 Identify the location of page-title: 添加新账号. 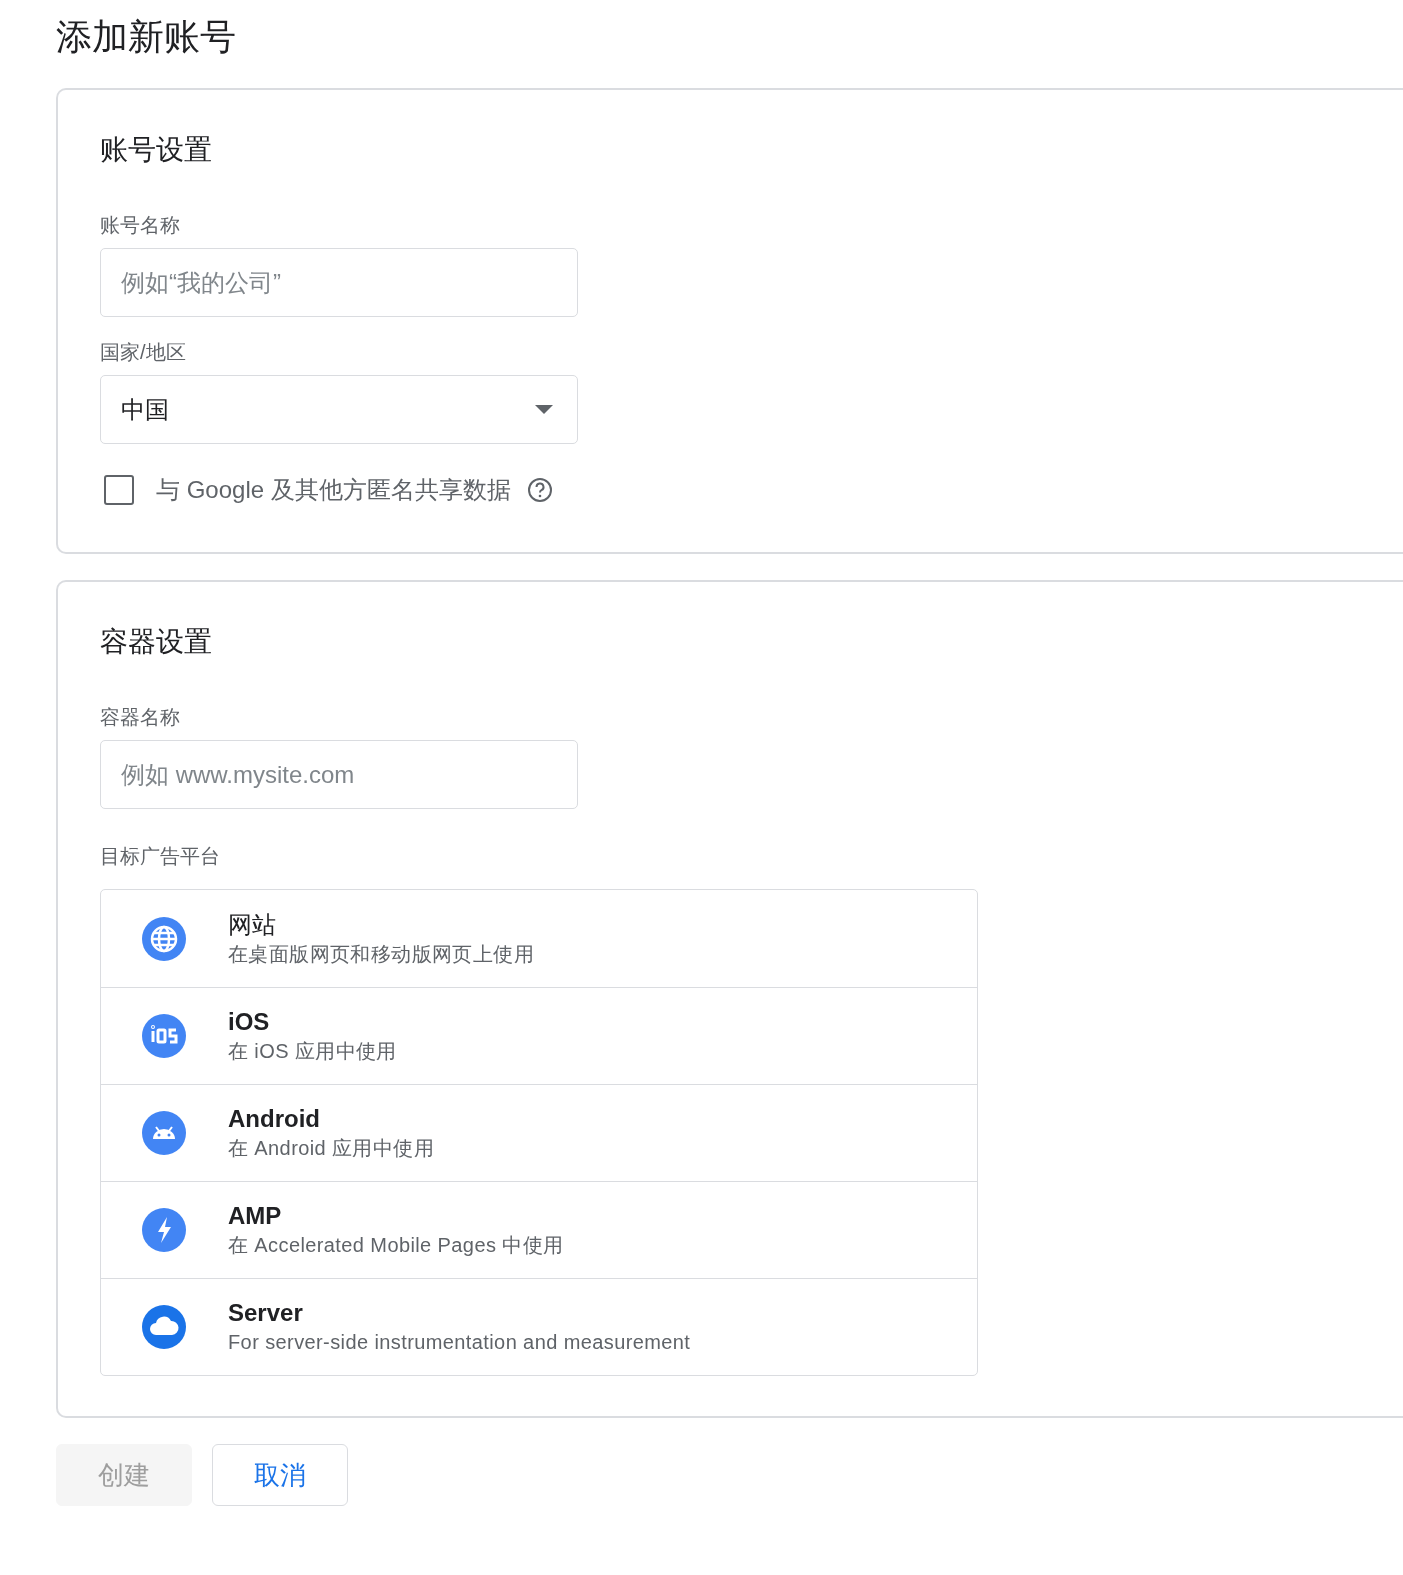
(146, 37).